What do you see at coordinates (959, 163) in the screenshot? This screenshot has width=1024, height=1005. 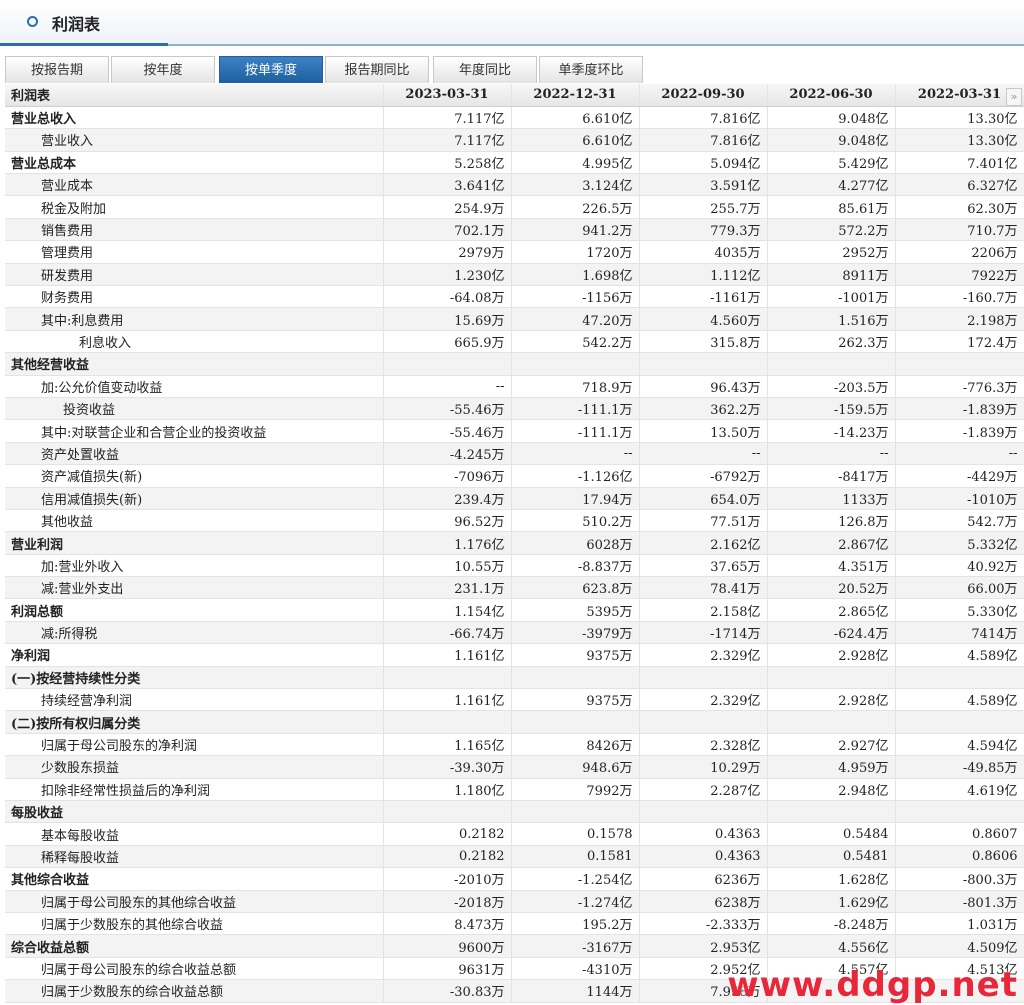 I see `row-value: 7.401亿` at bounding box center [959, 163].